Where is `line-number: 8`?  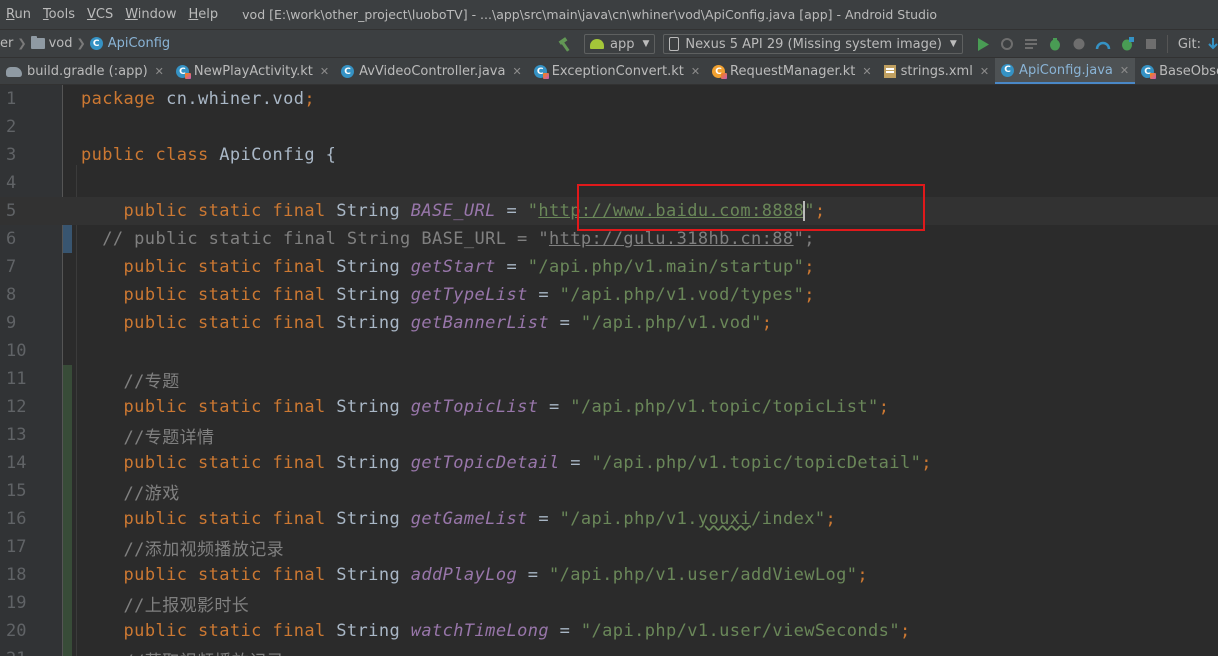
line-number: 8 is located at coordinates (11, 295).